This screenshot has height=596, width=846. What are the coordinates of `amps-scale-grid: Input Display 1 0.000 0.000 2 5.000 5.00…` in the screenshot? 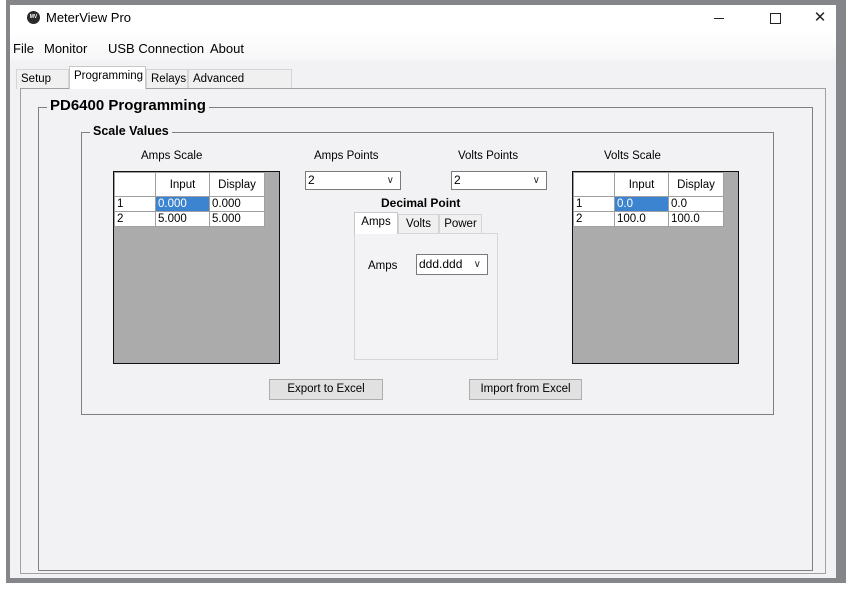 It's located at (196, 267).